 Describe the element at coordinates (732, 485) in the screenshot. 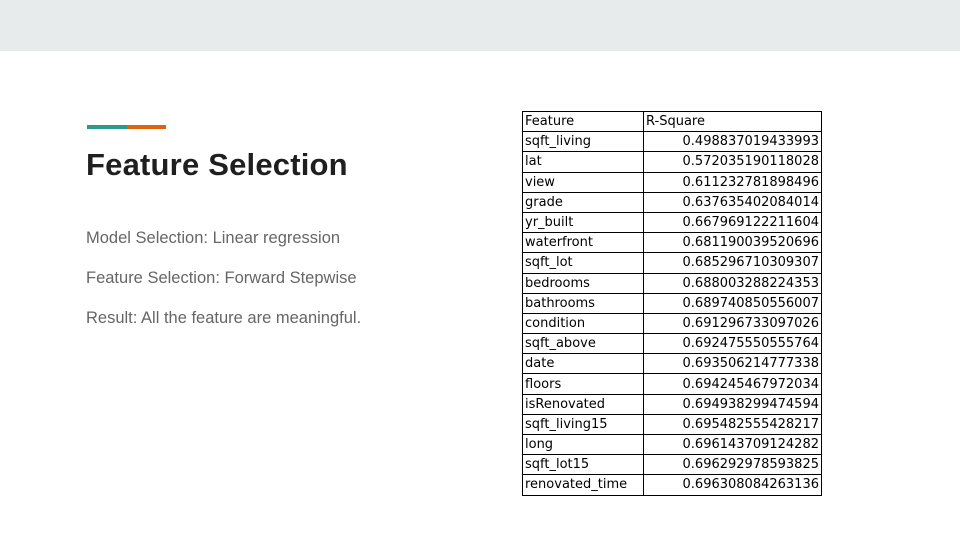

I see `r-square-cell: 0.696308084263136` at that location.